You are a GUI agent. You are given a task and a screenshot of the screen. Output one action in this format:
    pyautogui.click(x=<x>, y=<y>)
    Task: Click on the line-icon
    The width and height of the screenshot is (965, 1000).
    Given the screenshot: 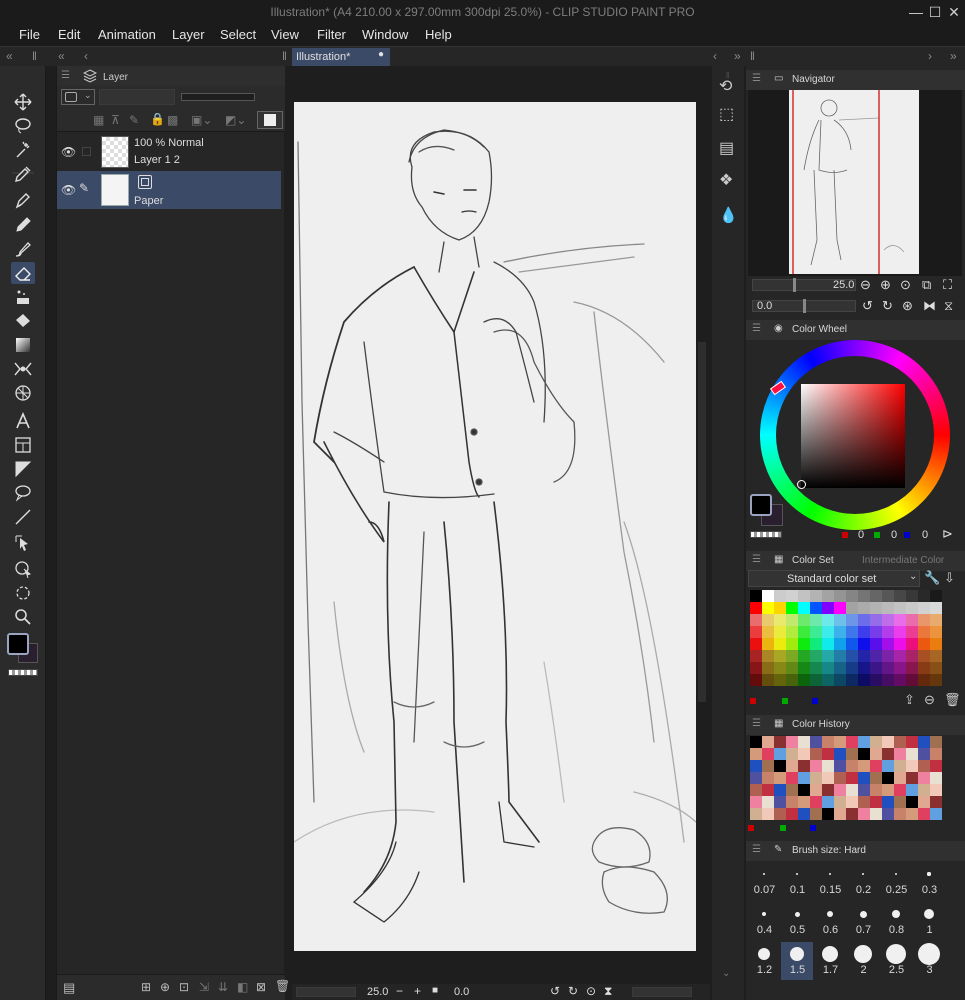 What is the action you would take?
    pyautogui.click(x=23, y=517)
    